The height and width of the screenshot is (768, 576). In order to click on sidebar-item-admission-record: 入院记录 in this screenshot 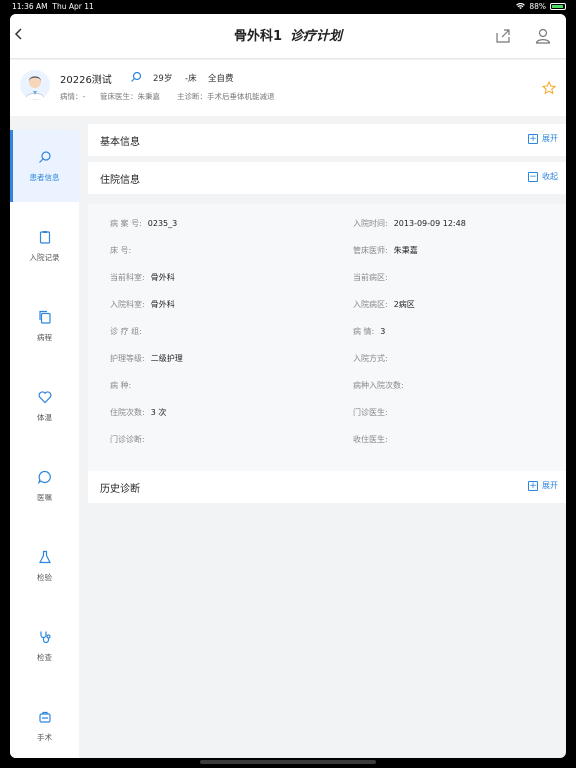, I will do `click(44, 246)`.